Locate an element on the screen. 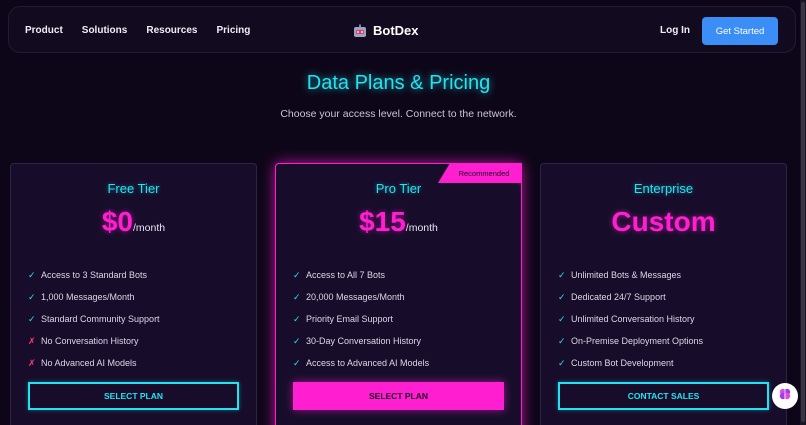 This screenshot has width=806, height=425. feature-text: No Conversation History is located at coordinates (90, 341).